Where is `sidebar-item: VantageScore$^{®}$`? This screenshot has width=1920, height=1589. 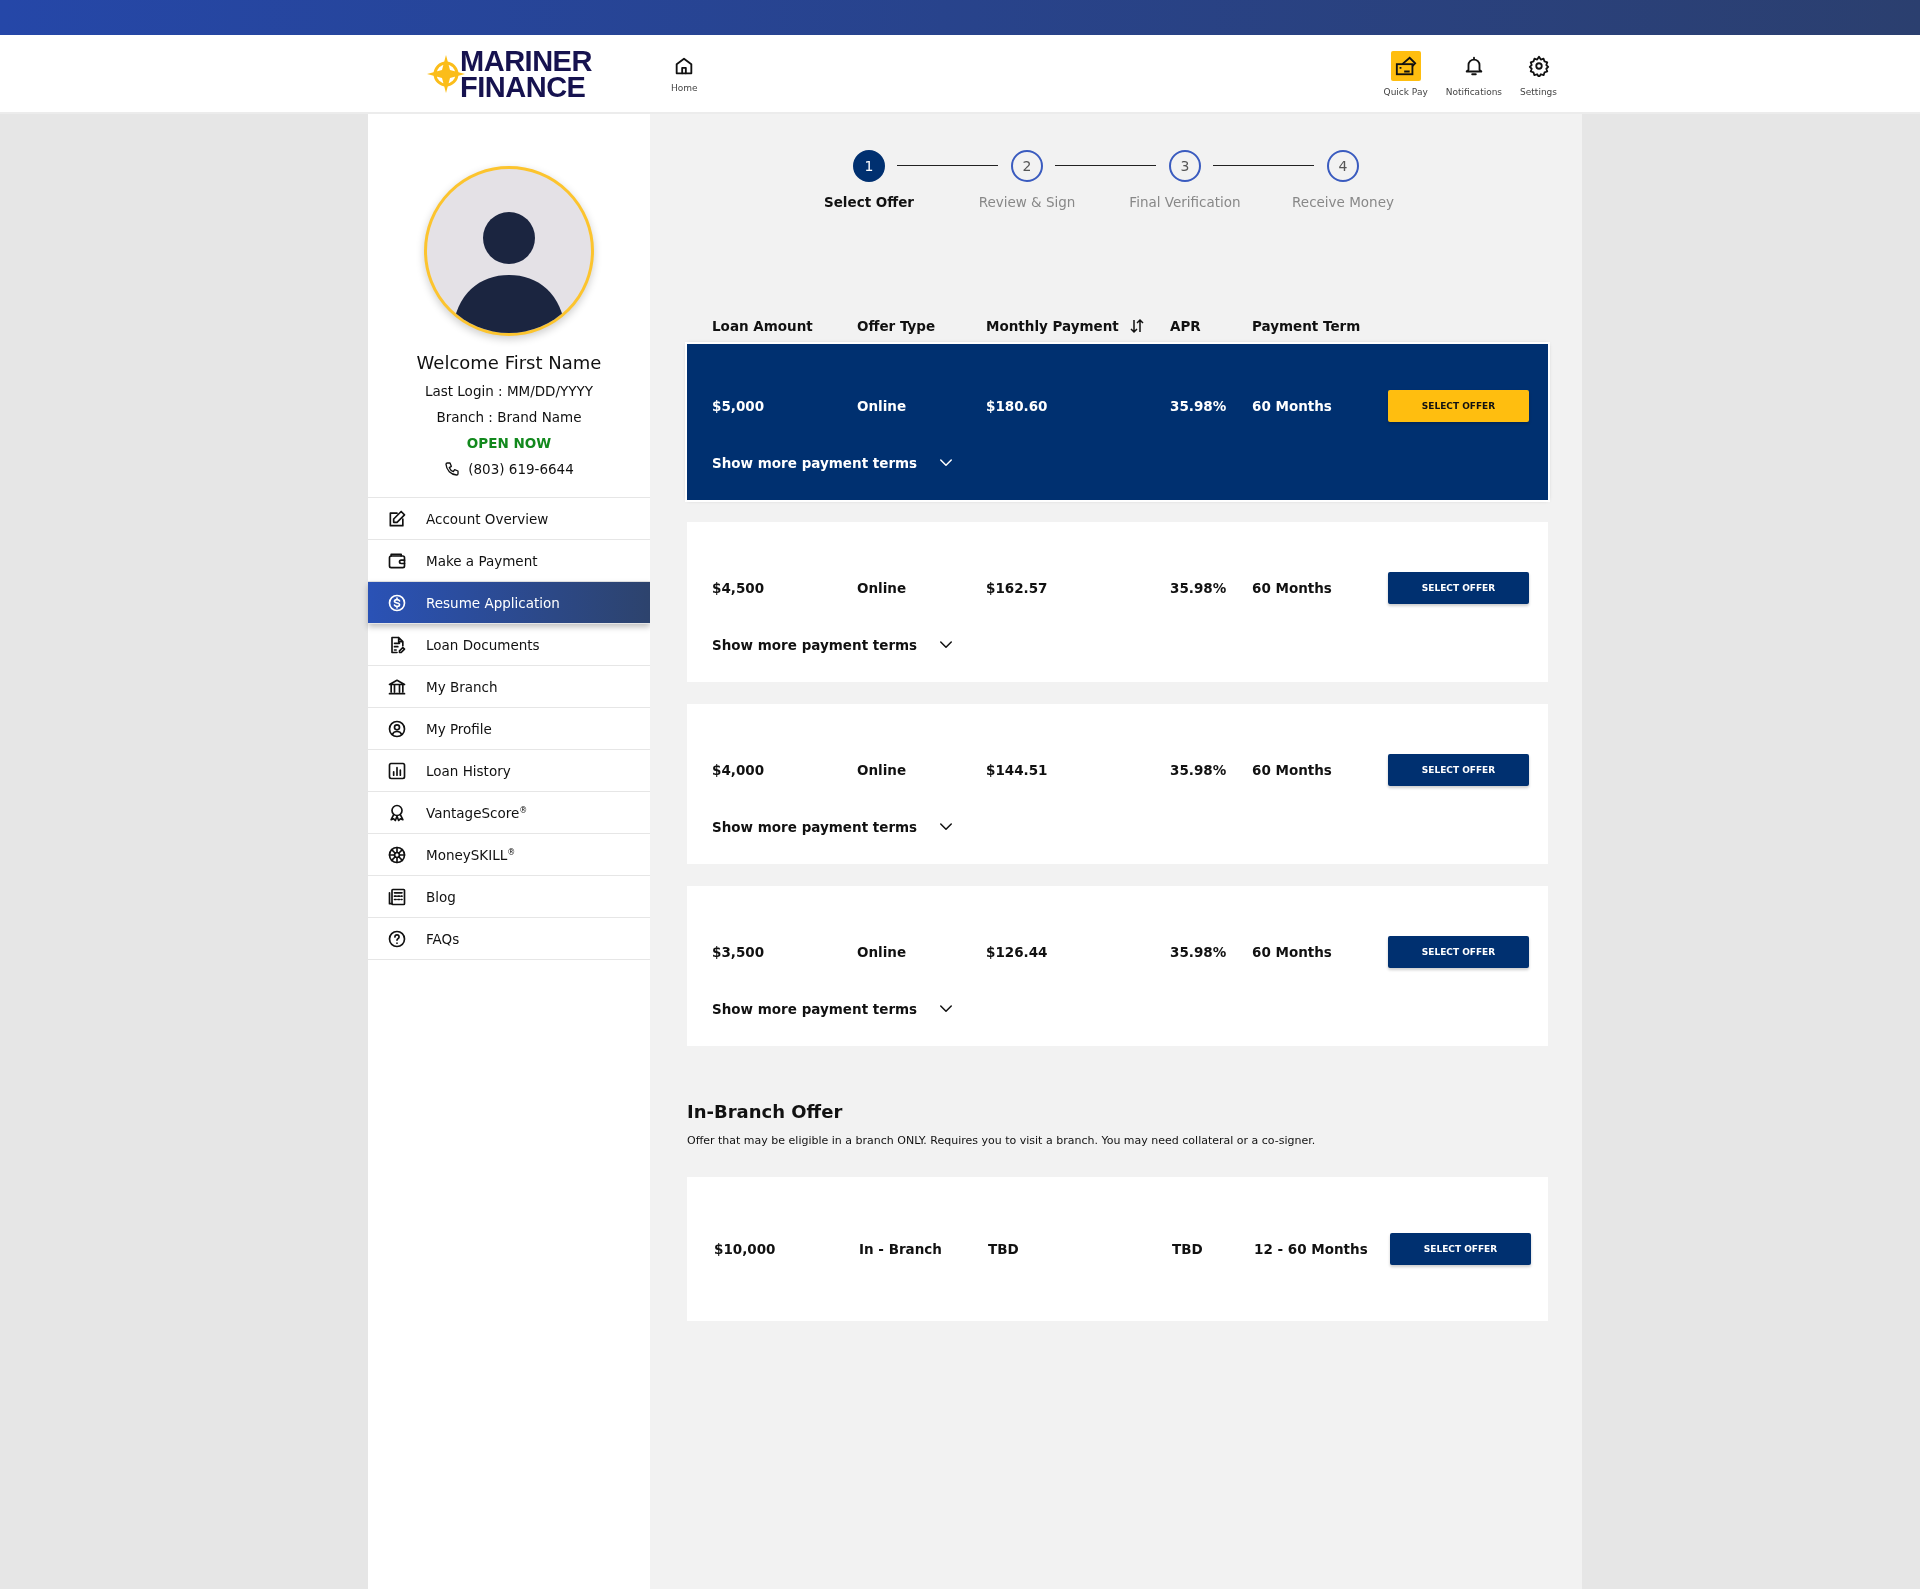 sidebar-item: VantageScore$^{®}$ is located at coordinates (509, 813).